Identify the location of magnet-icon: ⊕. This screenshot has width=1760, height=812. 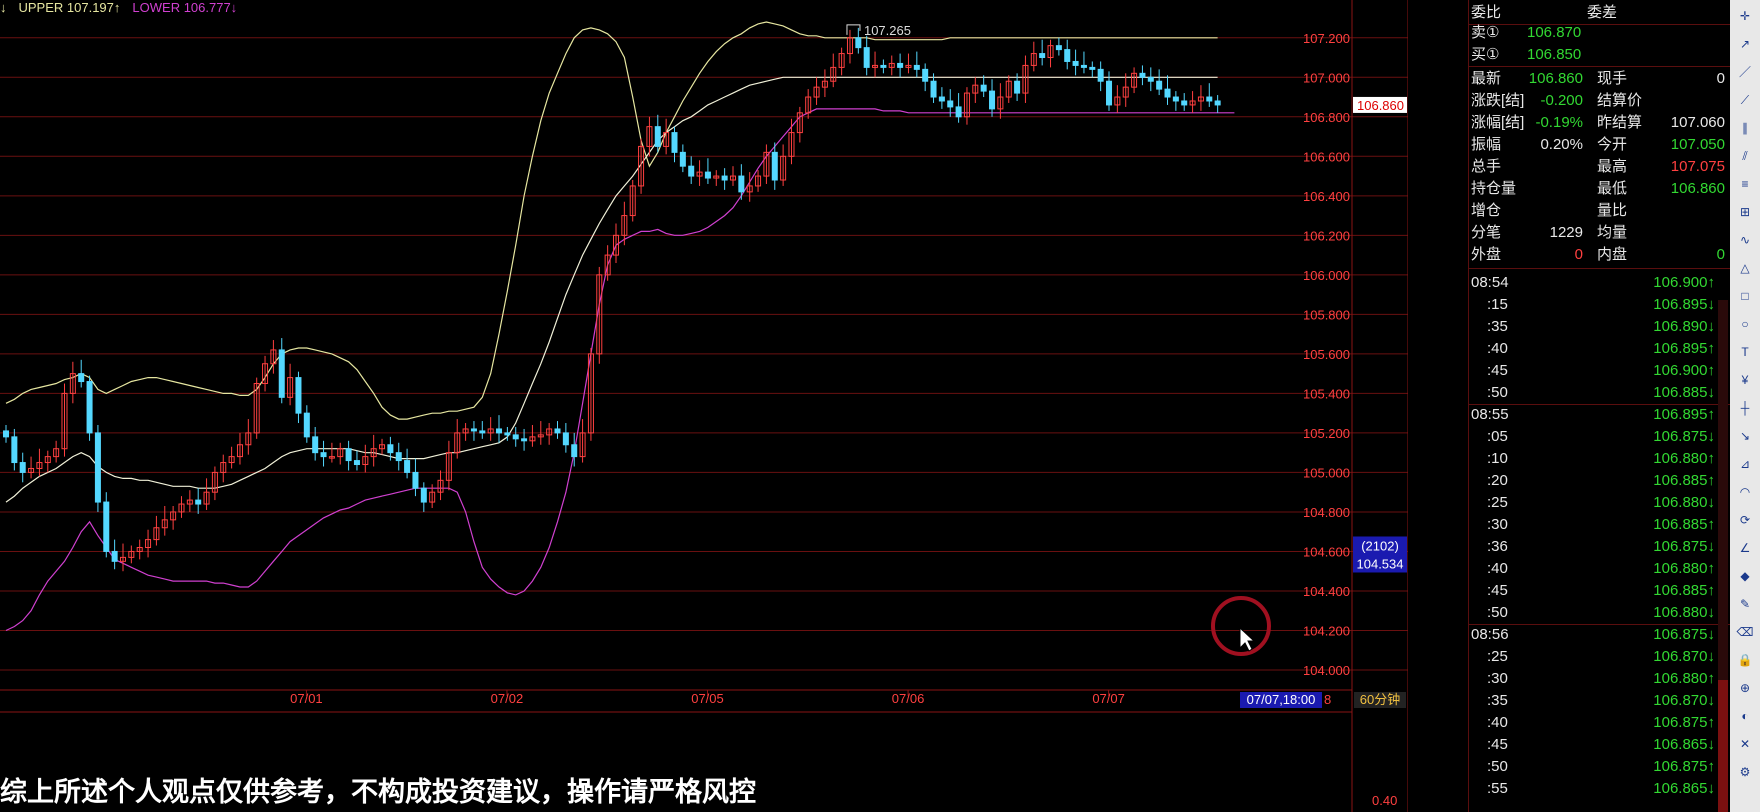
(1745, 688).